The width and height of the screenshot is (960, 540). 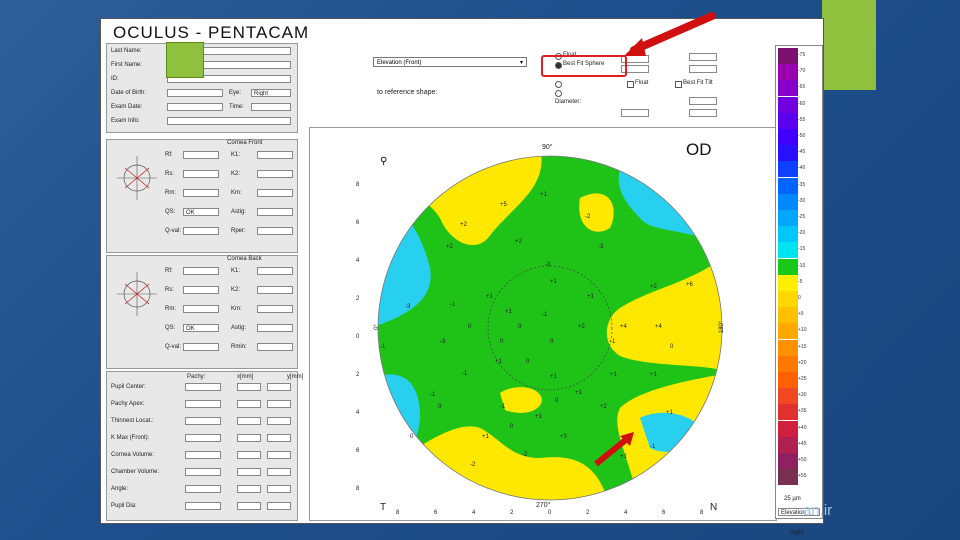 What do you see at coordinates (703, 113) in the screenshot?
I see `shift-y-field` at bounding box center [703, 113].